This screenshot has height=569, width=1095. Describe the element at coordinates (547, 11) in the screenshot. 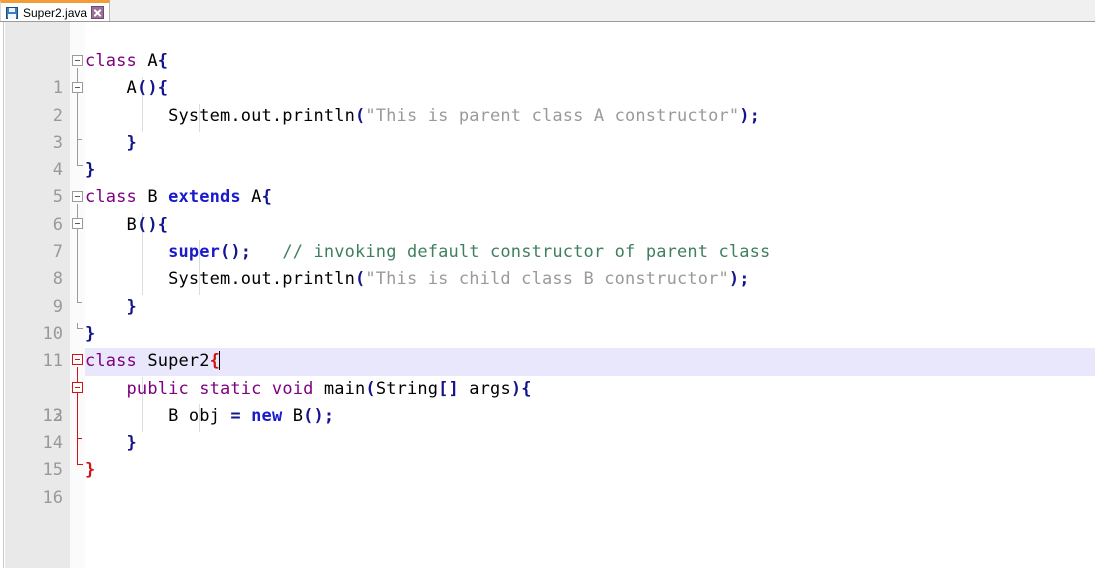

I see `editor-tab-bar: Super2.java` at that location.